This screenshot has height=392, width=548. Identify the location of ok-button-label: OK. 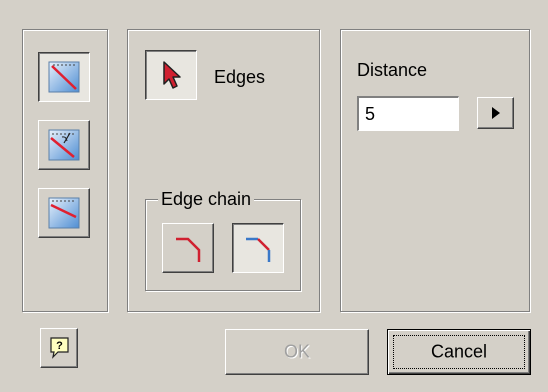
(296, 351).